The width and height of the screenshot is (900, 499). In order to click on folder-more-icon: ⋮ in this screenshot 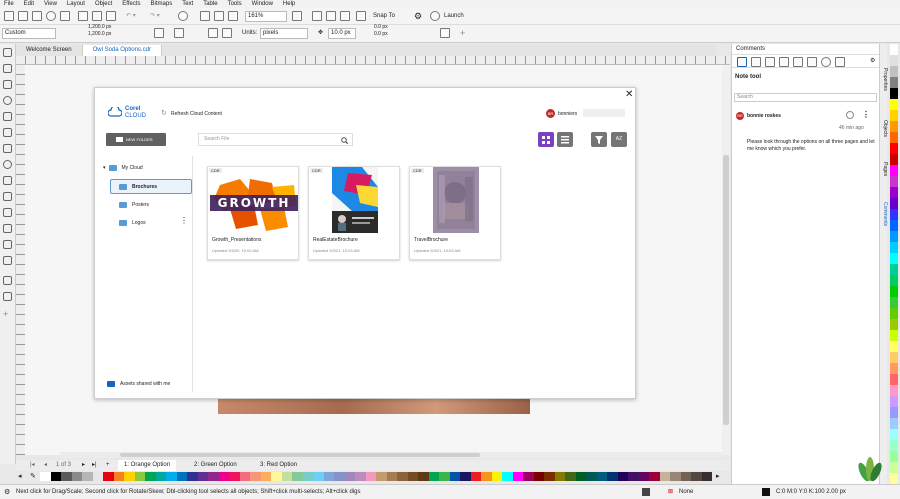, I will do `click(184, 220)`.